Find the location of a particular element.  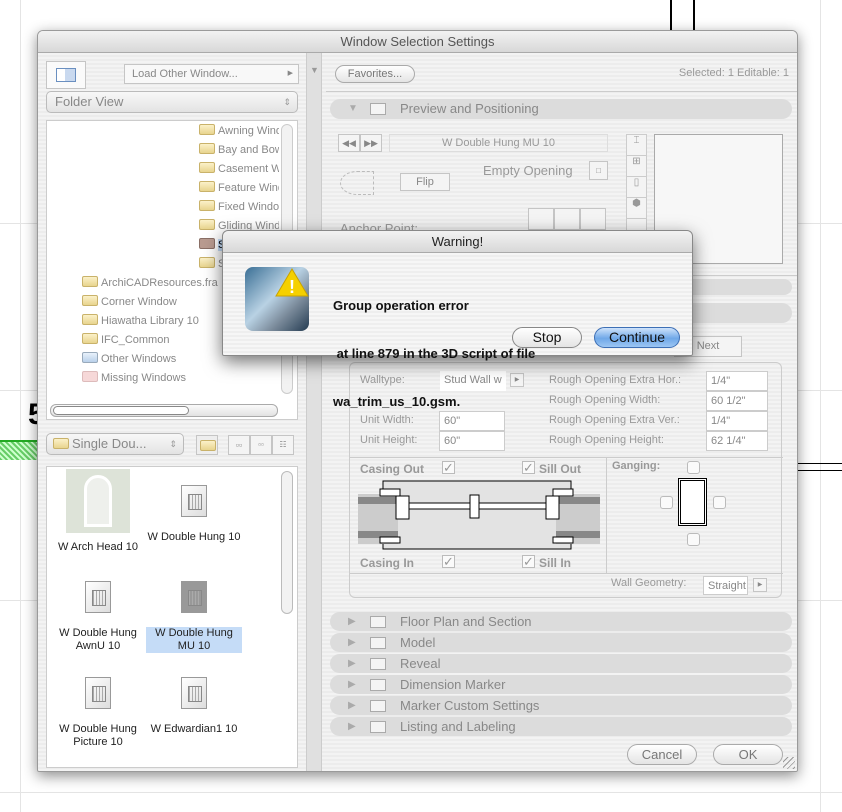

tree-item: Fixed Windo is located at coordinates (239, 207).